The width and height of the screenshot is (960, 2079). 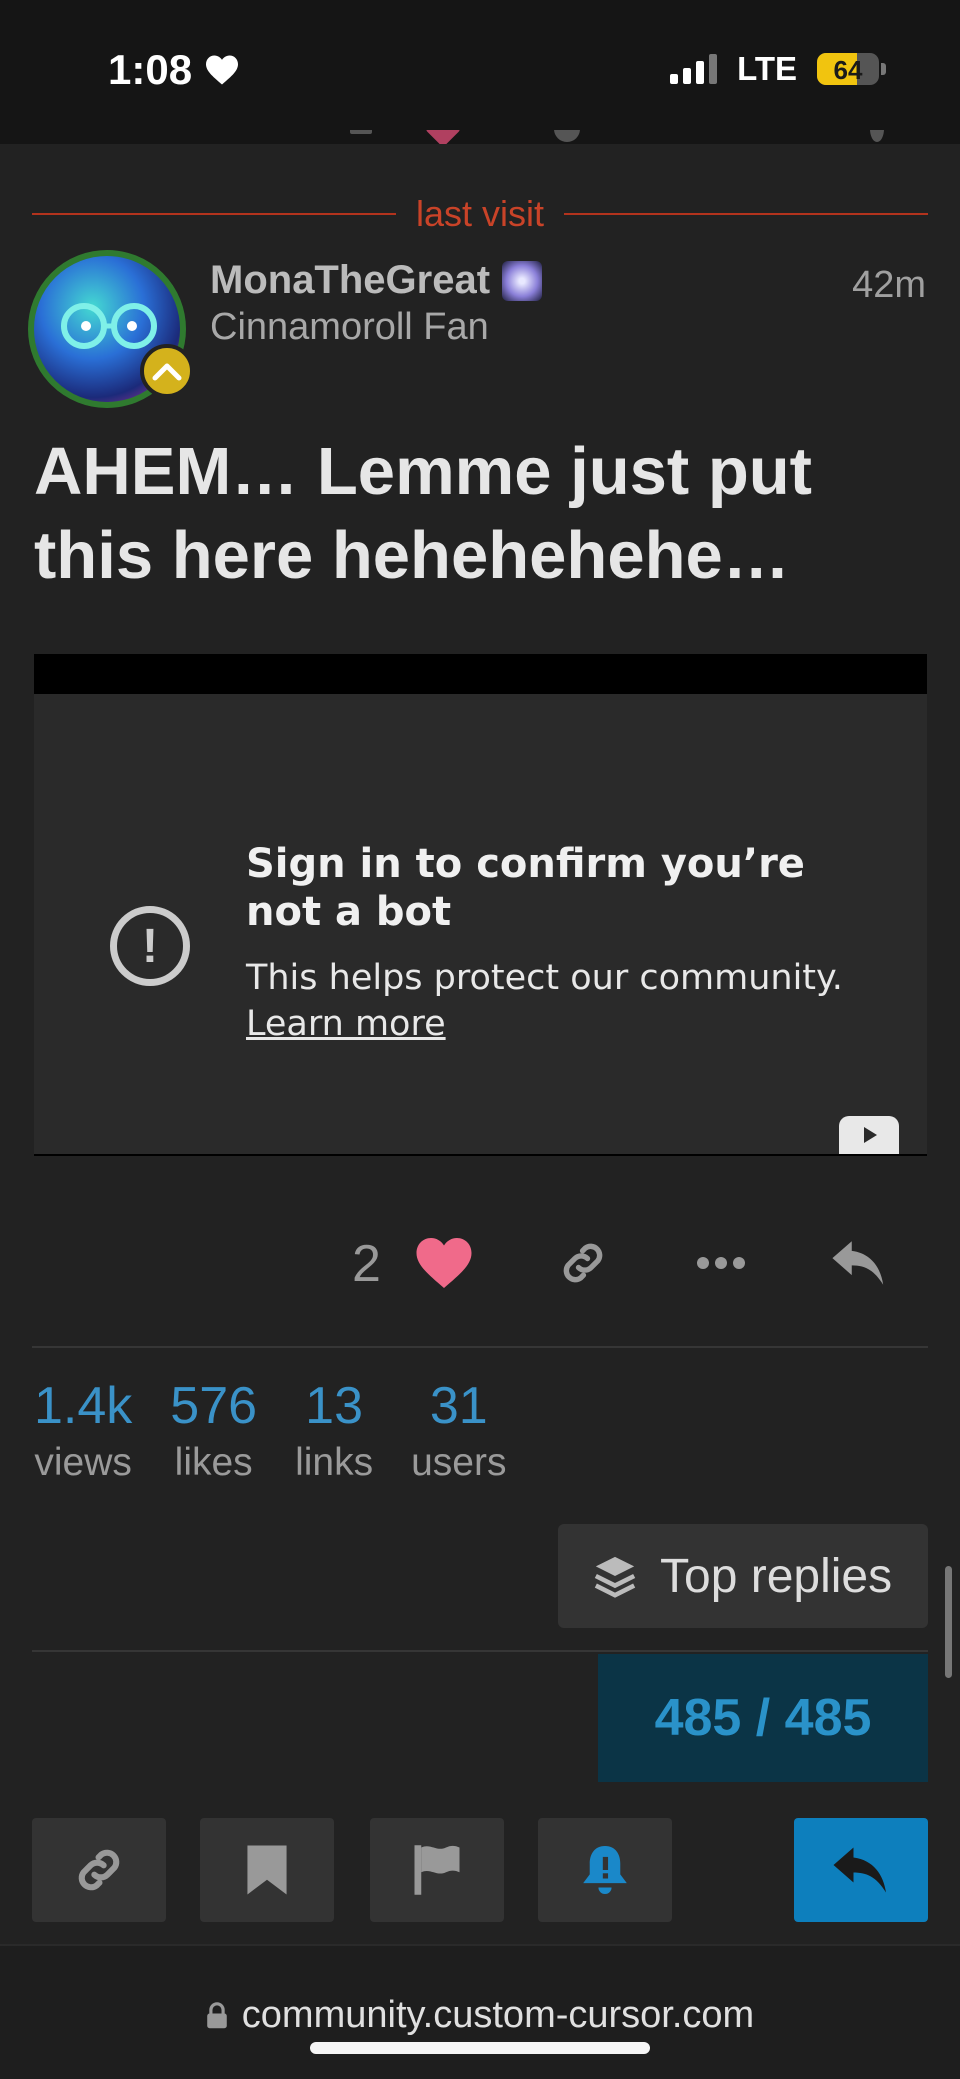 What do you see at coordinates (522, 280) in the screenshot?
I see `user-badge-icon` at bounding box center [522, 280].